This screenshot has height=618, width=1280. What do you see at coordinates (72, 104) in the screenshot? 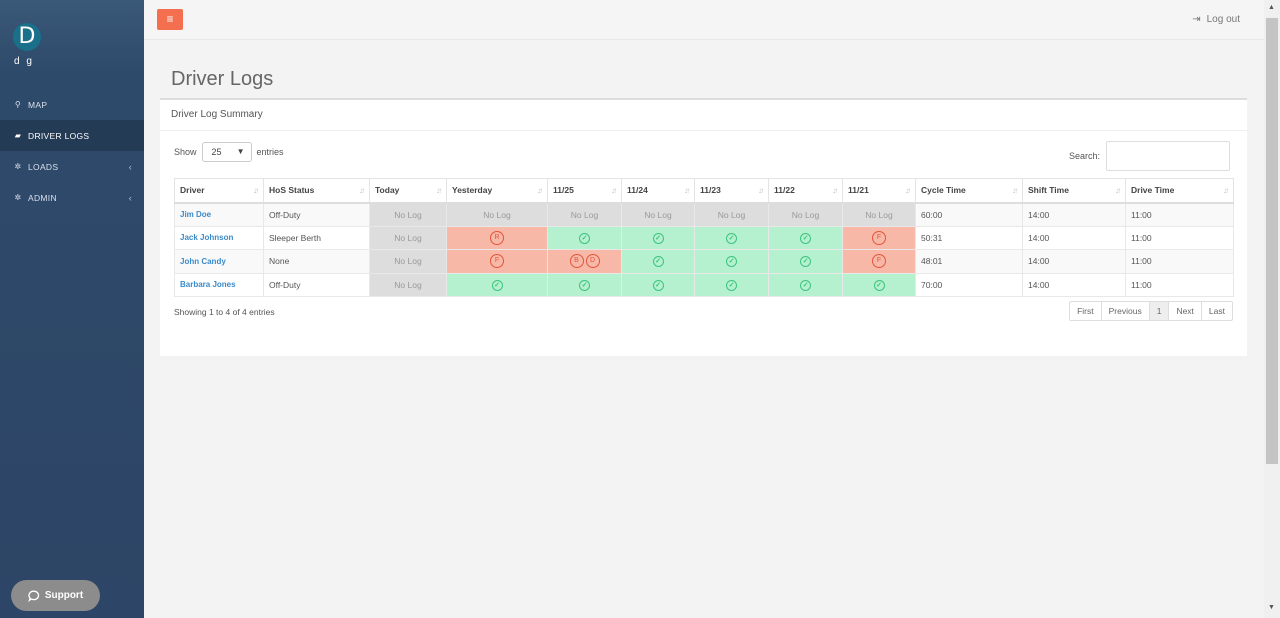
I see `sidebar-item-map: ⚲ MAP` at bounding box center [72, 104].